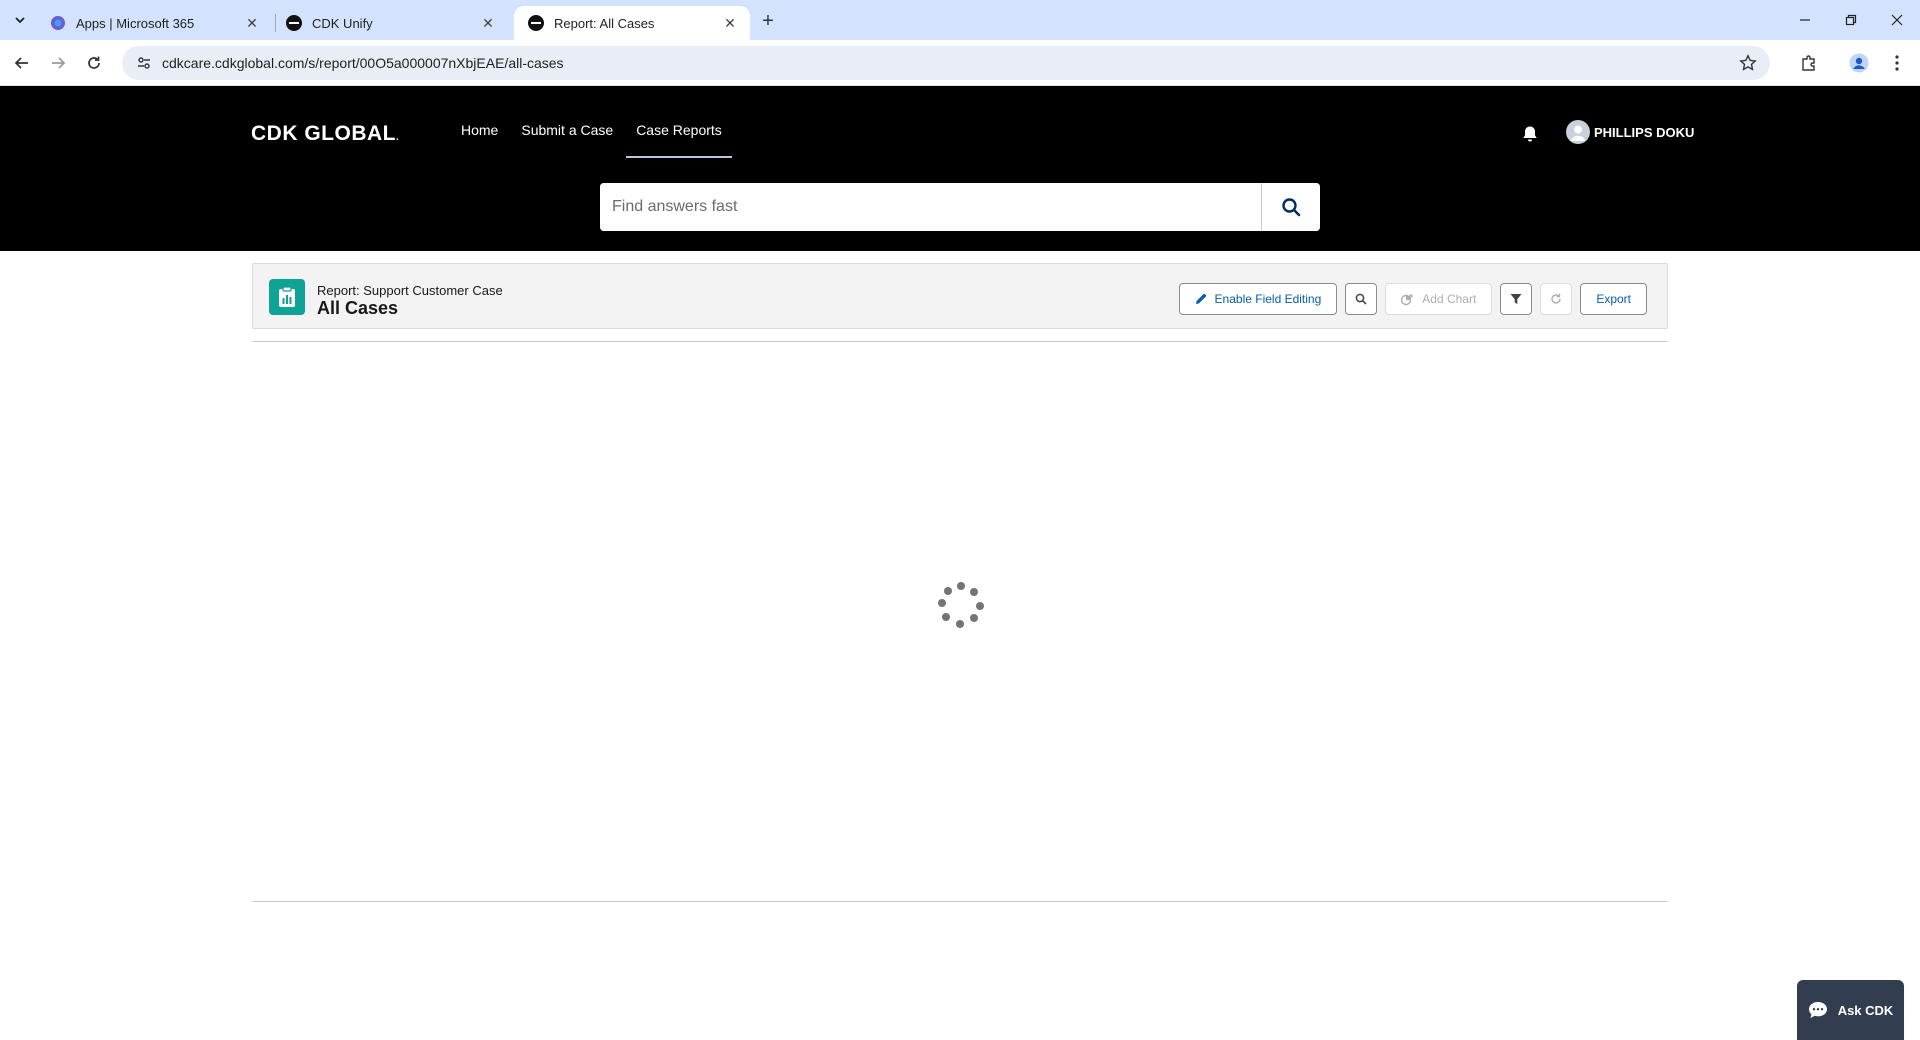 This screenshot has width=1920, height=1040. I want to click on refresh-button, so click(1556, 299).